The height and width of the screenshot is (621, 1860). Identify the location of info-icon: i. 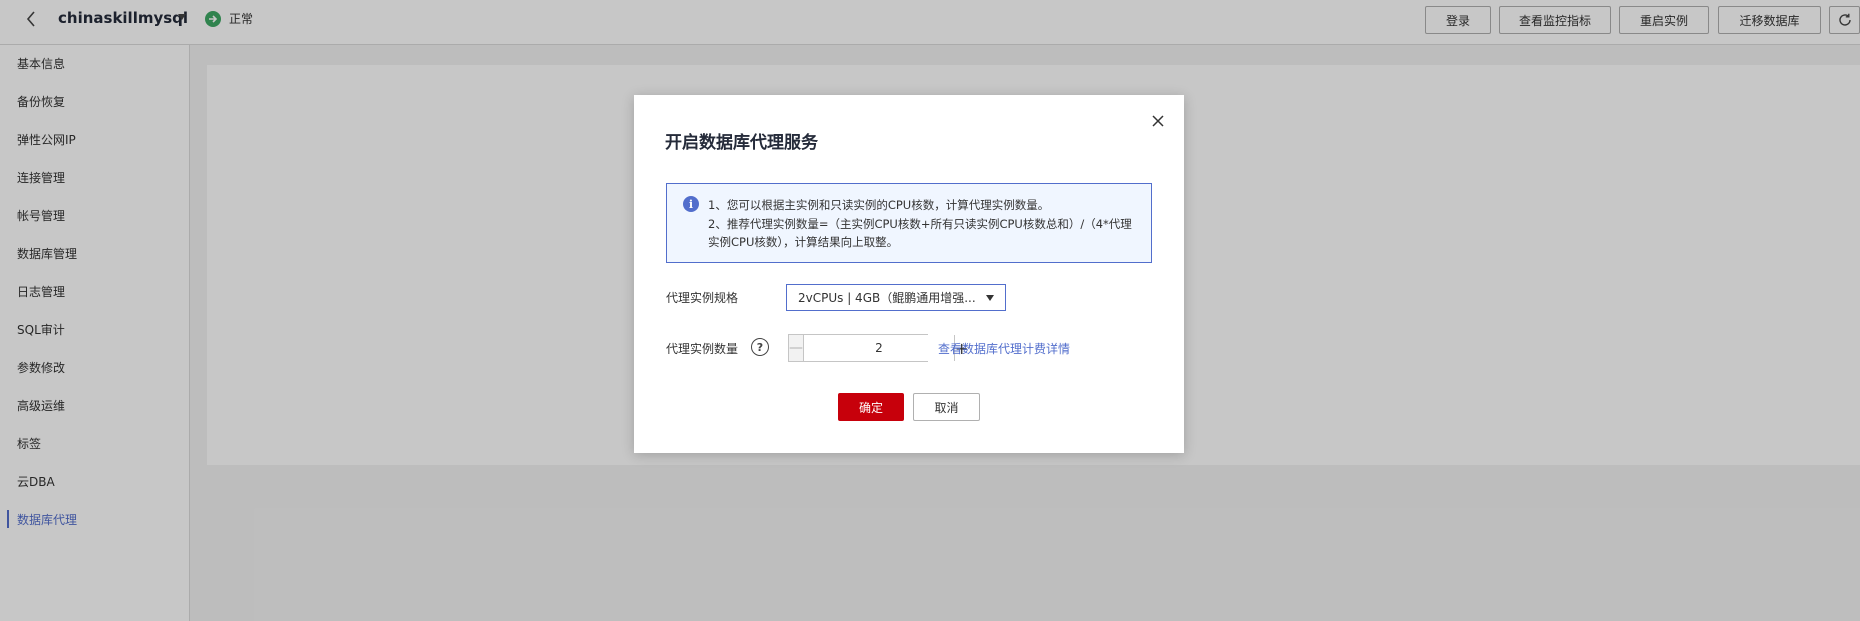
(691, 204).